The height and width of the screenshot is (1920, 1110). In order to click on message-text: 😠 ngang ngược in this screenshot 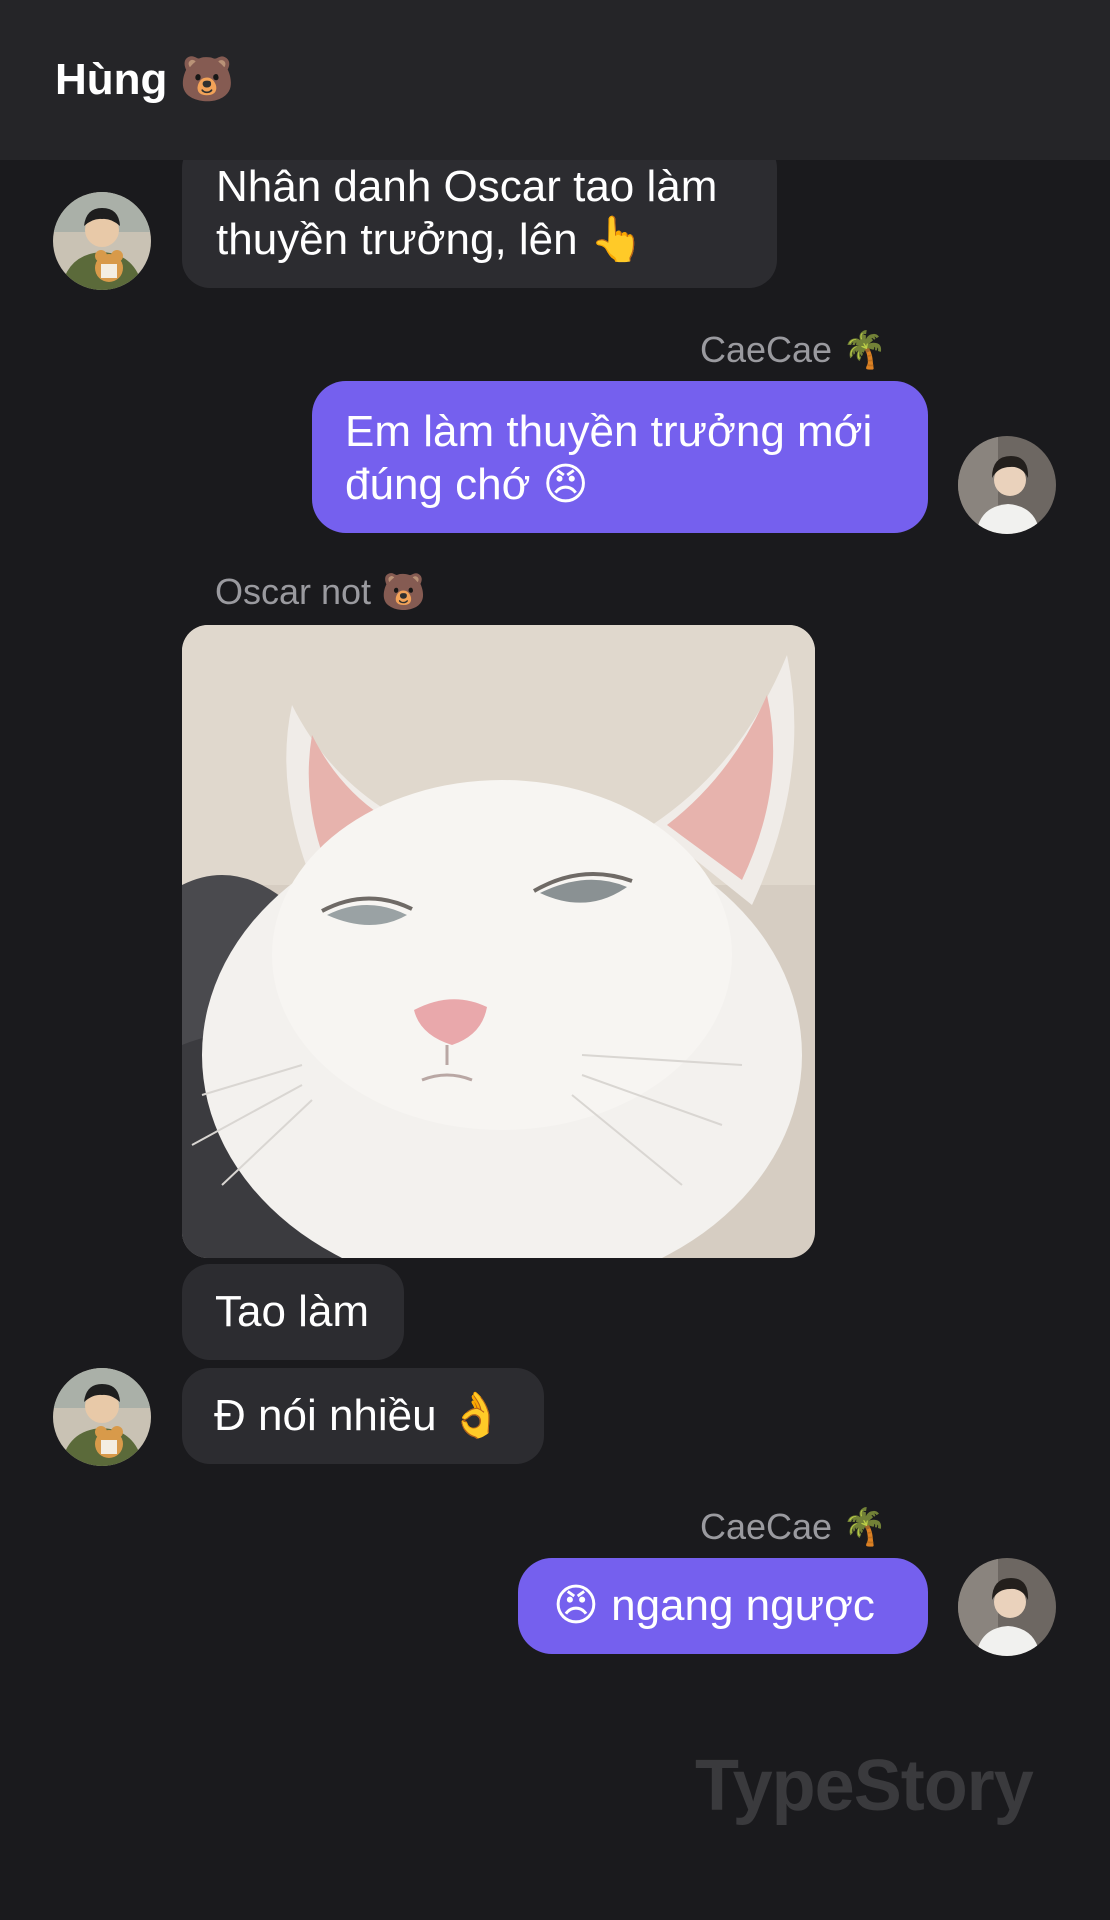, I will do `click(714, 1605)`.